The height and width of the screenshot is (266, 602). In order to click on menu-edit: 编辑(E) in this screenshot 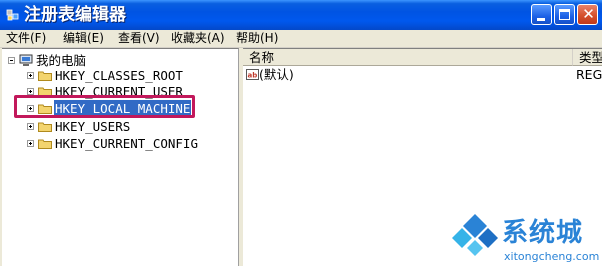, I will do `click(83, 38)`.